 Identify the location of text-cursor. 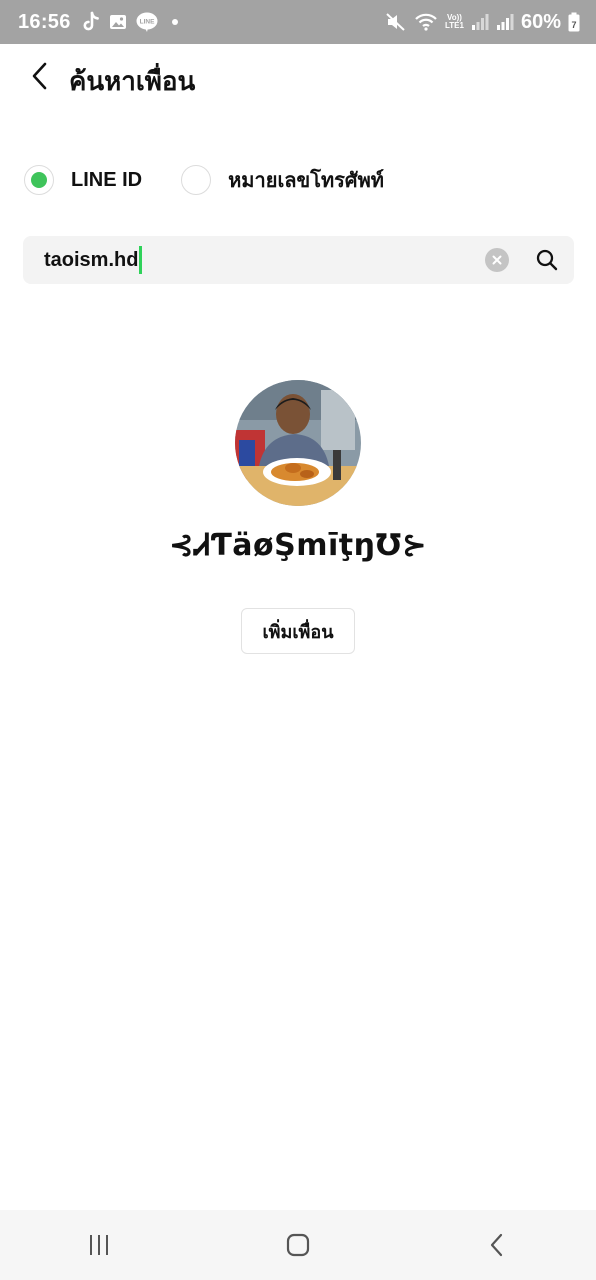
(141, 260).